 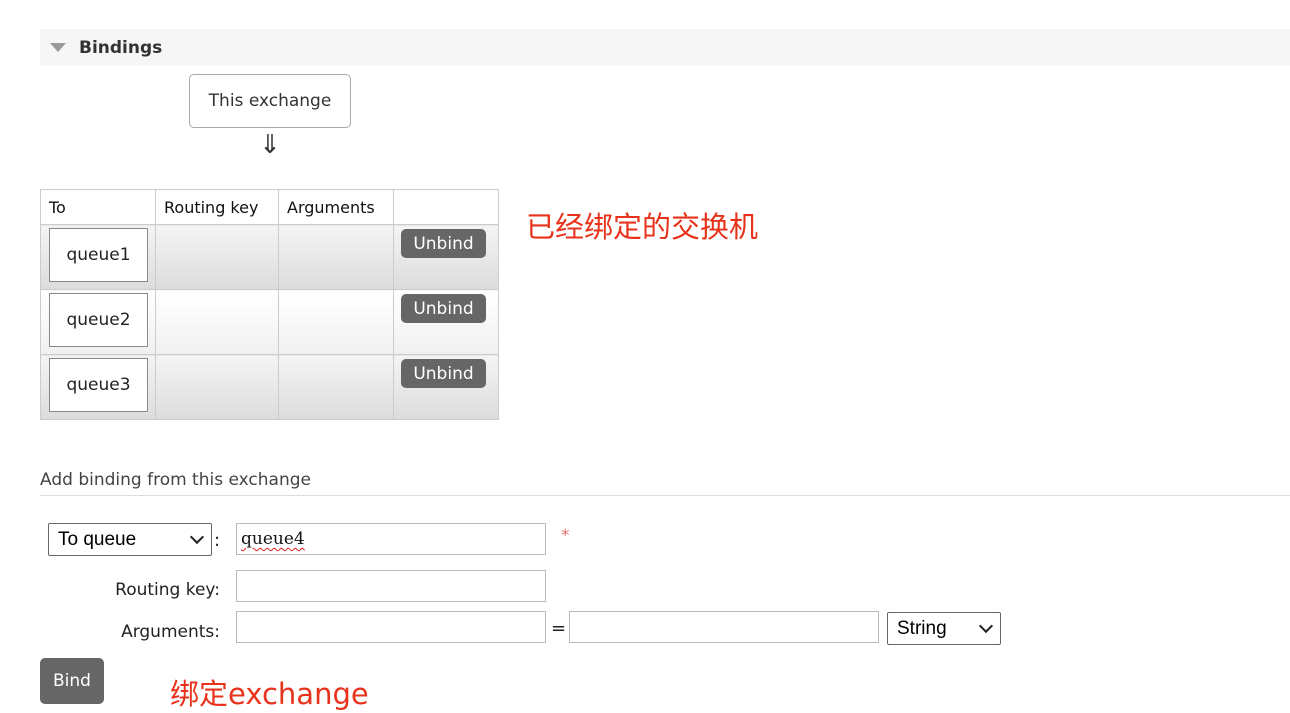 I want to click on section-title: Bindings, so click(x=121, y=47).